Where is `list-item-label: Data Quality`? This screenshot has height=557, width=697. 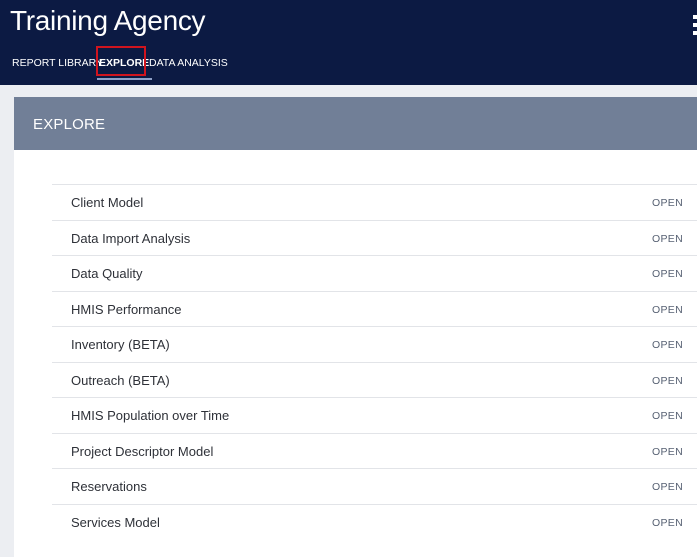 list-item-label: Data Quality is located at coordinates (107, 273).